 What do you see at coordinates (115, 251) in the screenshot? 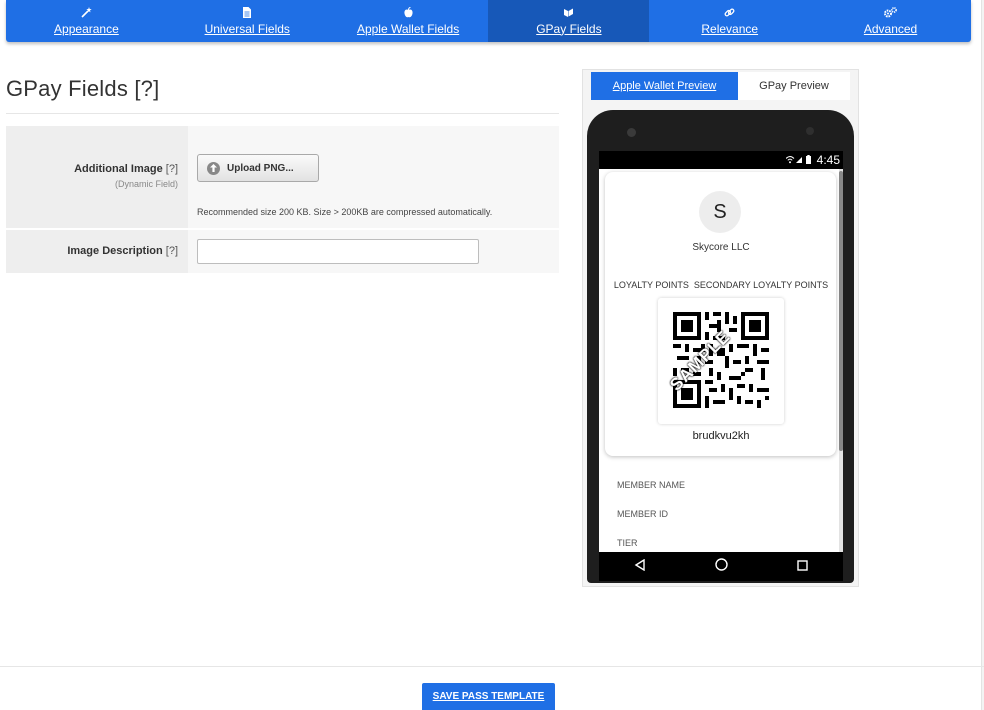
I see `image-description-label-text: Image Description` at bounding box center [115, 251].